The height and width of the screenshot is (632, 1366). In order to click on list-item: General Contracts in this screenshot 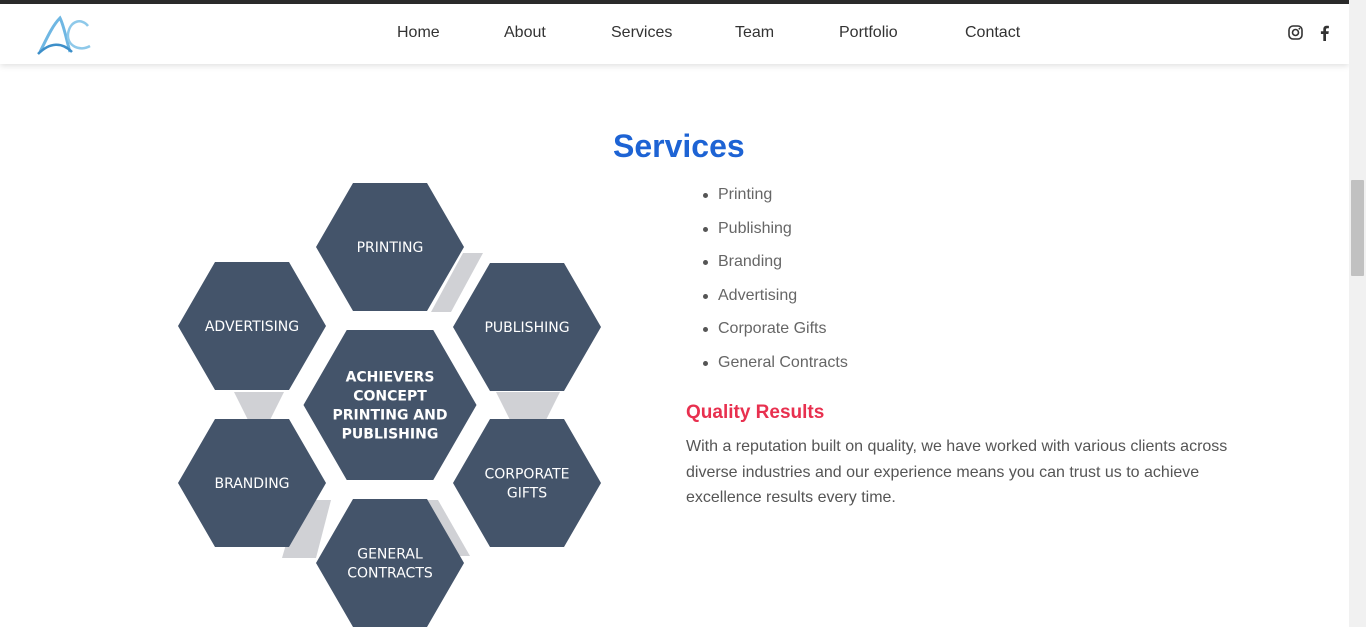, I will do `click(774, 370)`.